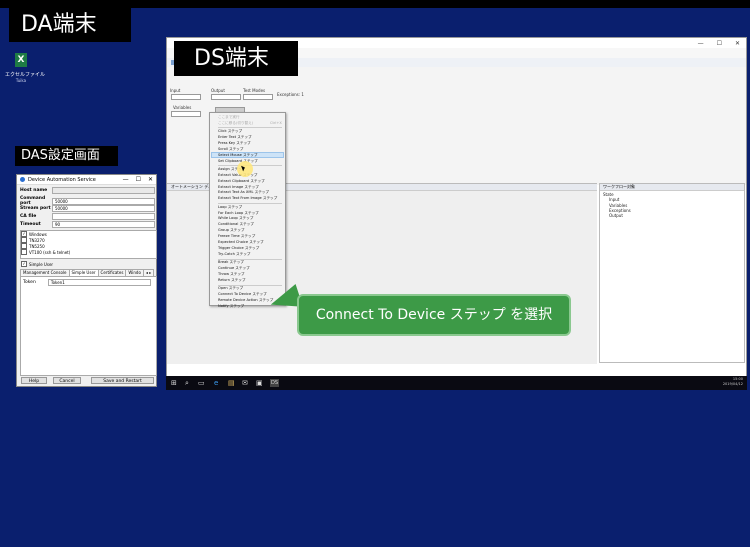 Image resolution: width=750 pixels, height=547 pixels. What do you see at coordinates (238, 161) in the screenshot?
I see `menu-item: Set Clipboard ステップ` at bounding box center [238, 161].